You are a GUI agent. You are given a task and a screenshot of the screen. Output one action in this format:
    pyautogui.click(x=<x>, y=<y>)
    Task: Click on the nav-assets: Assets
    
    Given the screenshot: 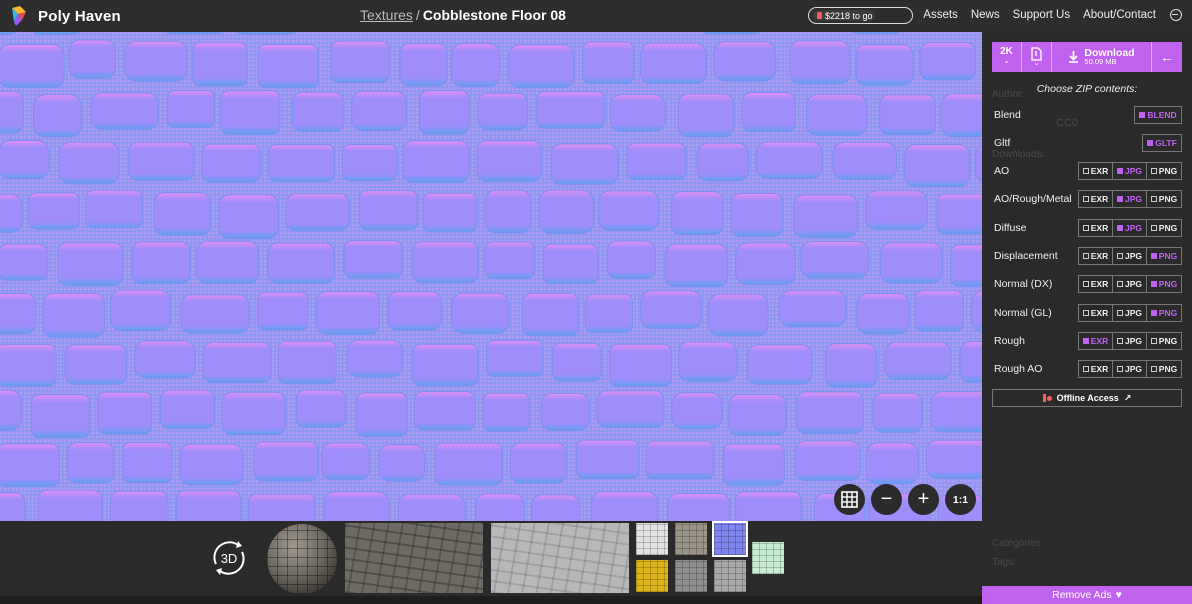 What is the action you would take?
    pyautogui.click(x=940, y=15)
    